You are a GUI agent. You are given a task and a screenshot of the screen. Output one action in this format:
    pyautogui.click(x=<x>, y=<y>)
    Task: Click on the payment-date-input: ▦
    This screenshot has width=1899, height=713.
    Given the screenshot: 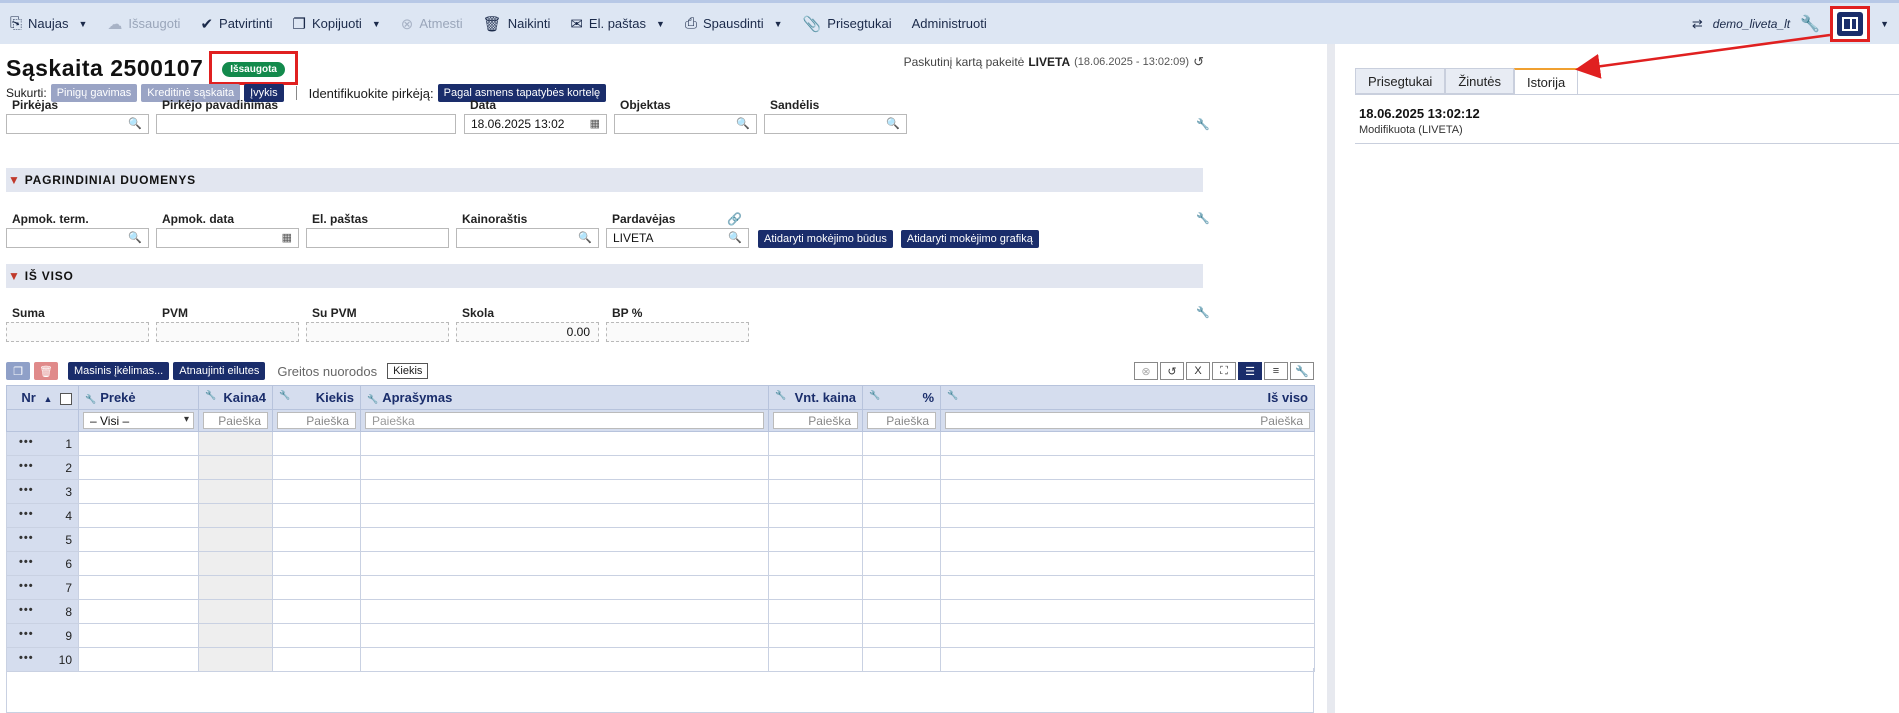 What is the action you would take?
    pyautogui.click(x=227, y=238)
    